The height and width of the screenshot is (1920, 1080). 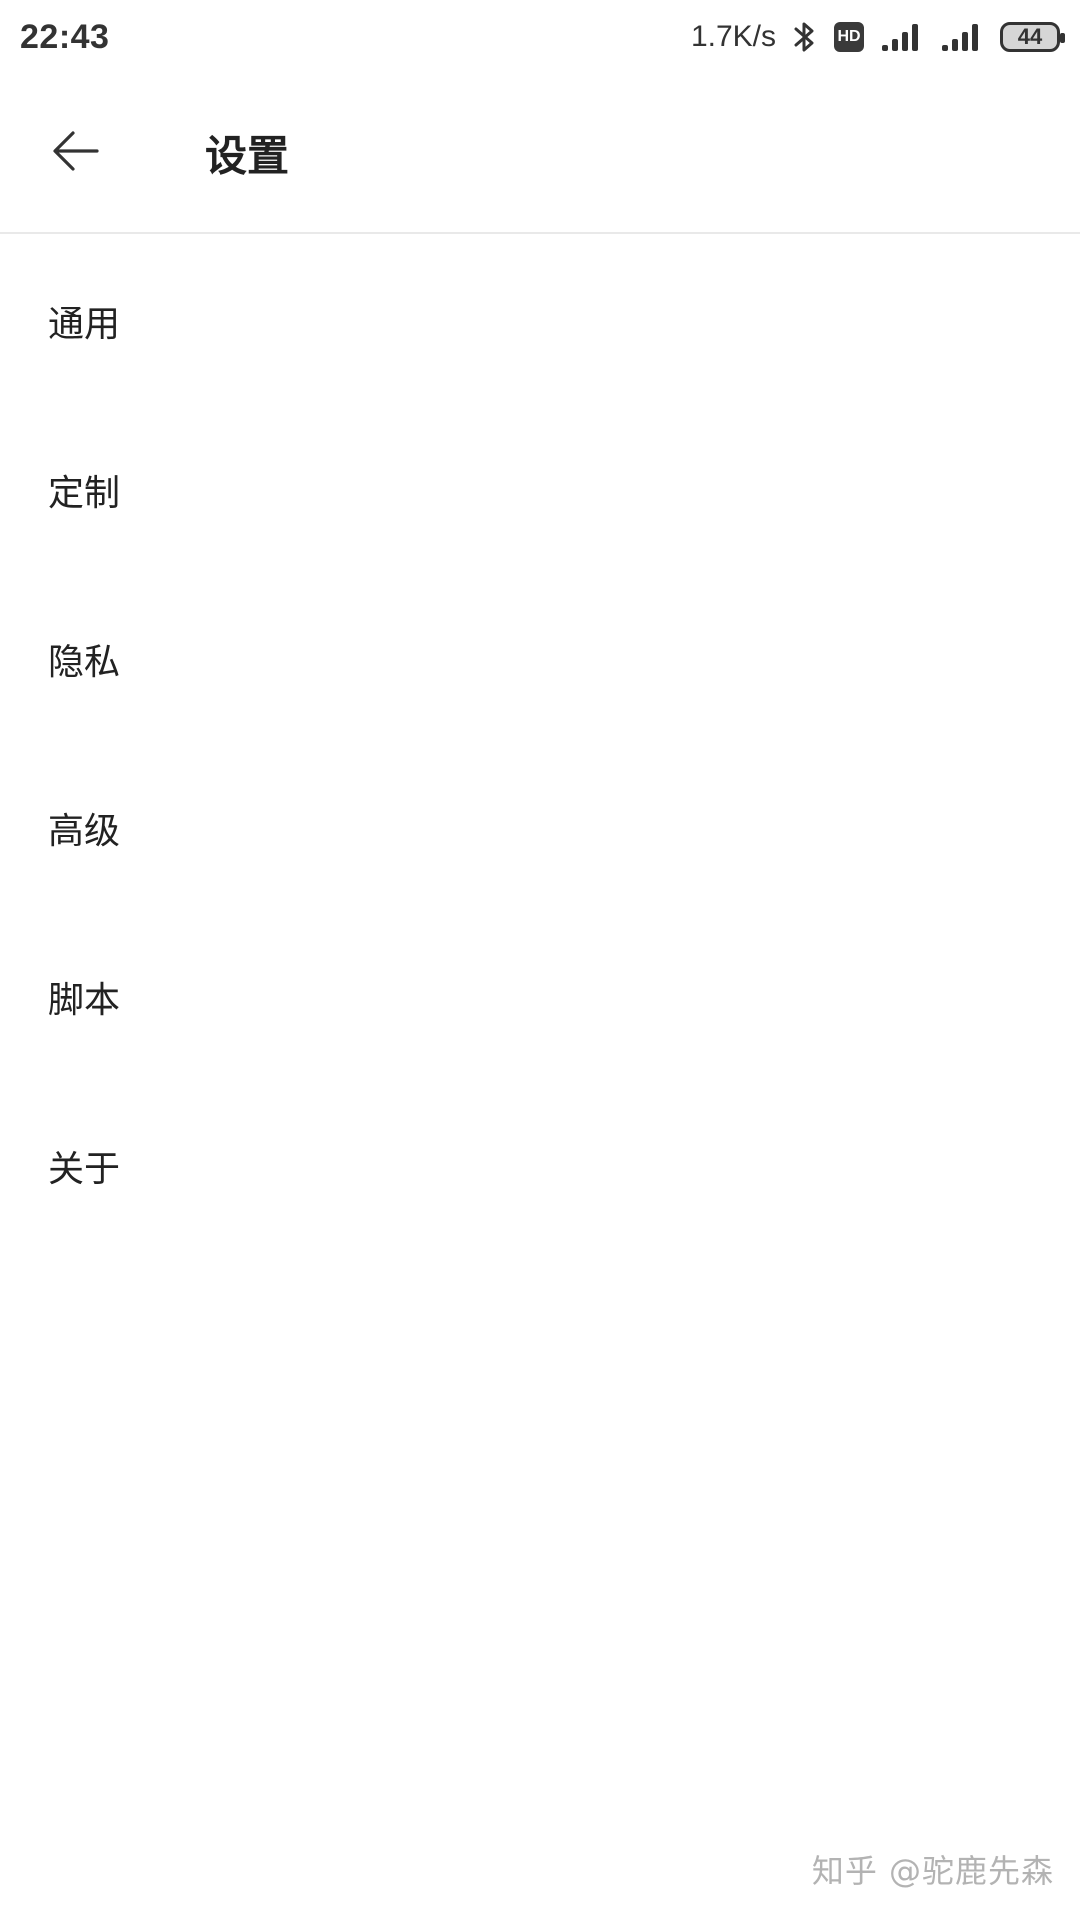 What do you see at coordinates (733, 36) in the screenshot?
I see `network-speed: 1.7K/s` at bounding box center [733, 36].